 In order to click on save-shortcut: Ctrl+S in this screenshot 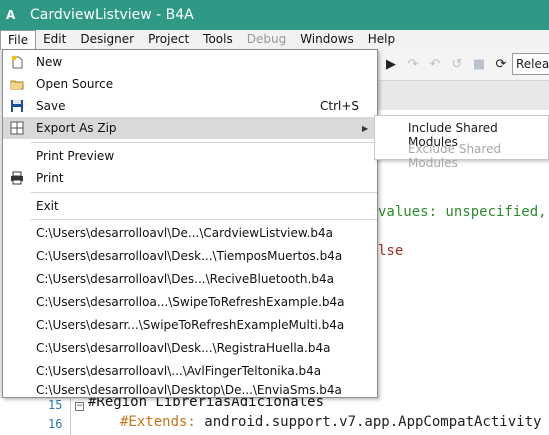, I will do `click(340, 106)`.